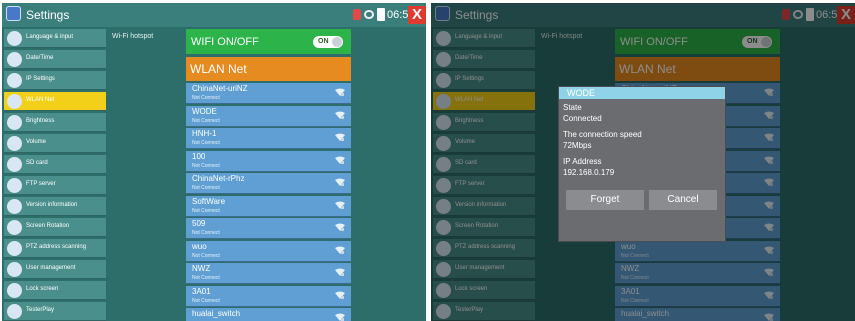  Describe the element at coordinates (14, 206) in the screenshot. I see `info-icon` at that location.